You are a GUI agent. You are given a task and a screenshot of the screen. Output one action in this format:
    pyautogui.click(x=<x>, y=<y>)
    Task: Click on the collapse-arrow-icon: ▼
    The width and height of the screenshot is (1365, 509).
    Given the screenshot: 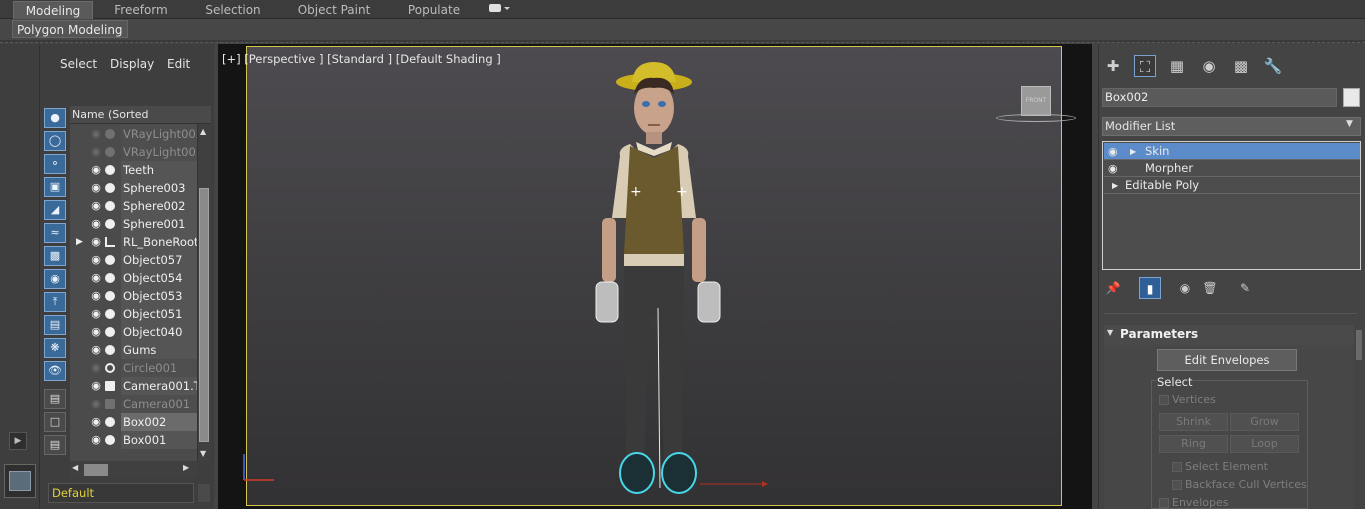 What is the action you would take?
    pyautogui.click(x=1110, y=332)
    